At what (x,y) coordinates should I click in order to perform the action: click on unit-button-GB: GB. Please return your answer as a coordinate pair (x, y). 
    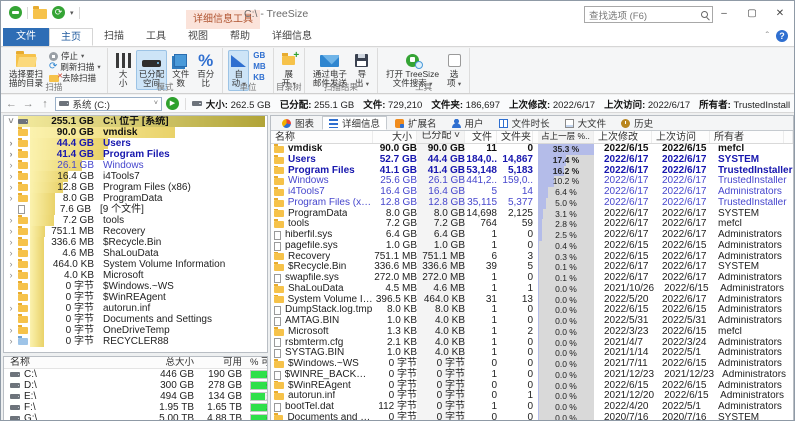
    Looking at the image, I should click on (259, 55).